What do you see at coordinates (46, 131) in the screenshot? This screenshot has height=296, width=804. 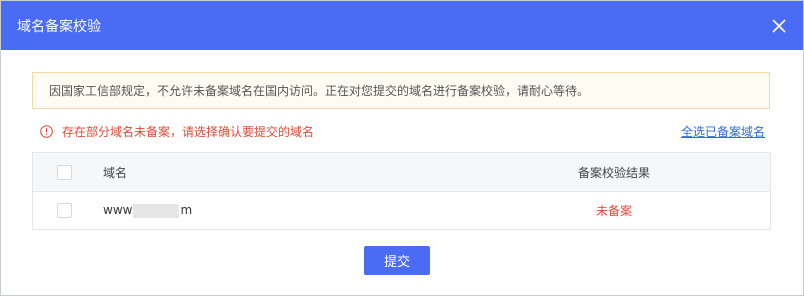 I see `alert-circle-icon` at bounding box center [46, 131].